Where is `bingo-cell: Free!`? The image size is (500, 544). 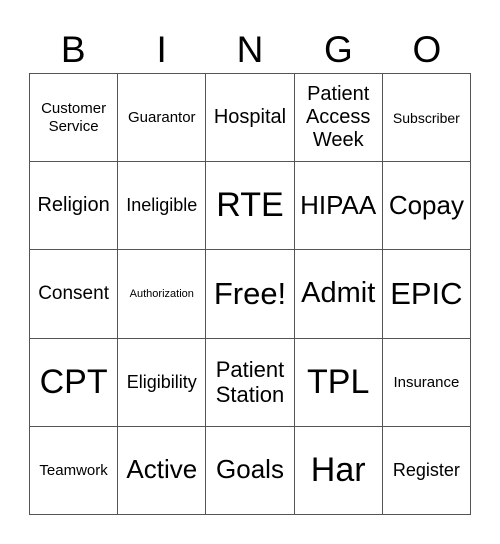
bingo-cell: Free! is located at coordinates (250, 294).